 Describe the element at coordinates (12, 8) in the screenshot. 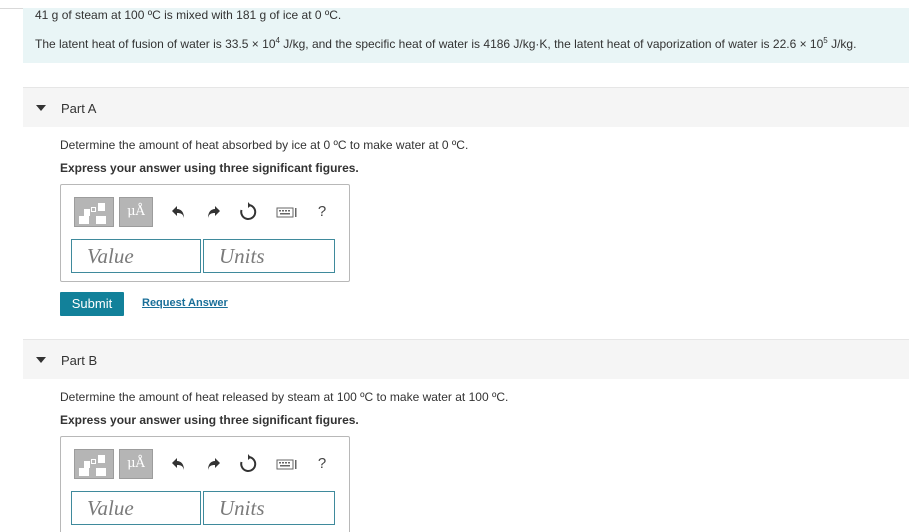

I see `top-divider` at that location.